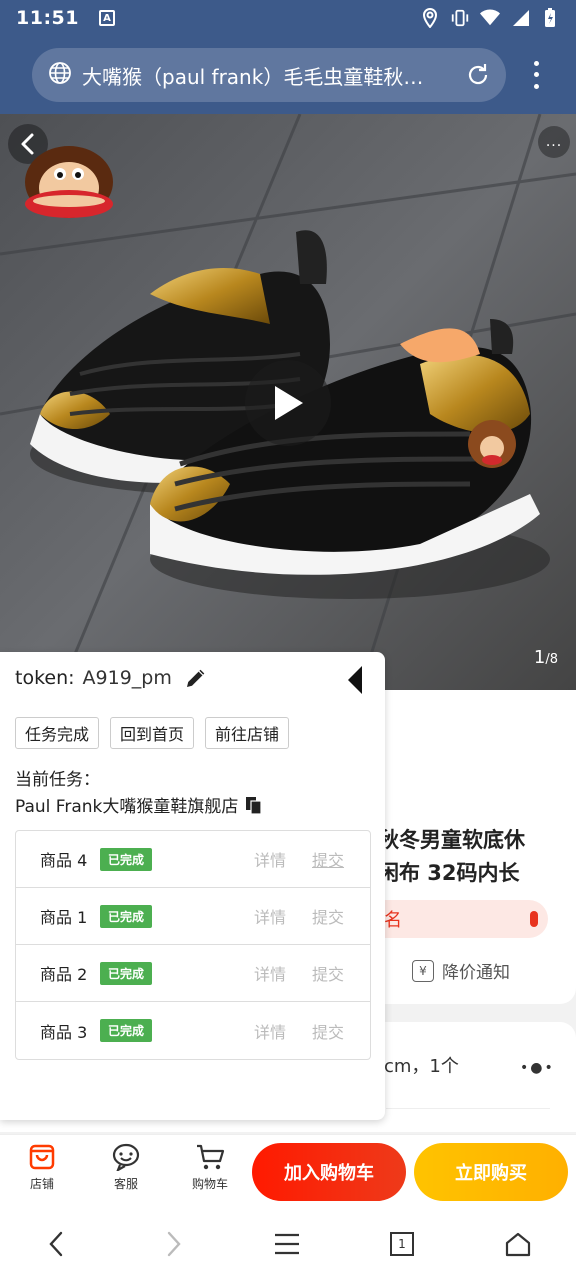  I want to click on goods-name: 商品 2, so click(64, 974).